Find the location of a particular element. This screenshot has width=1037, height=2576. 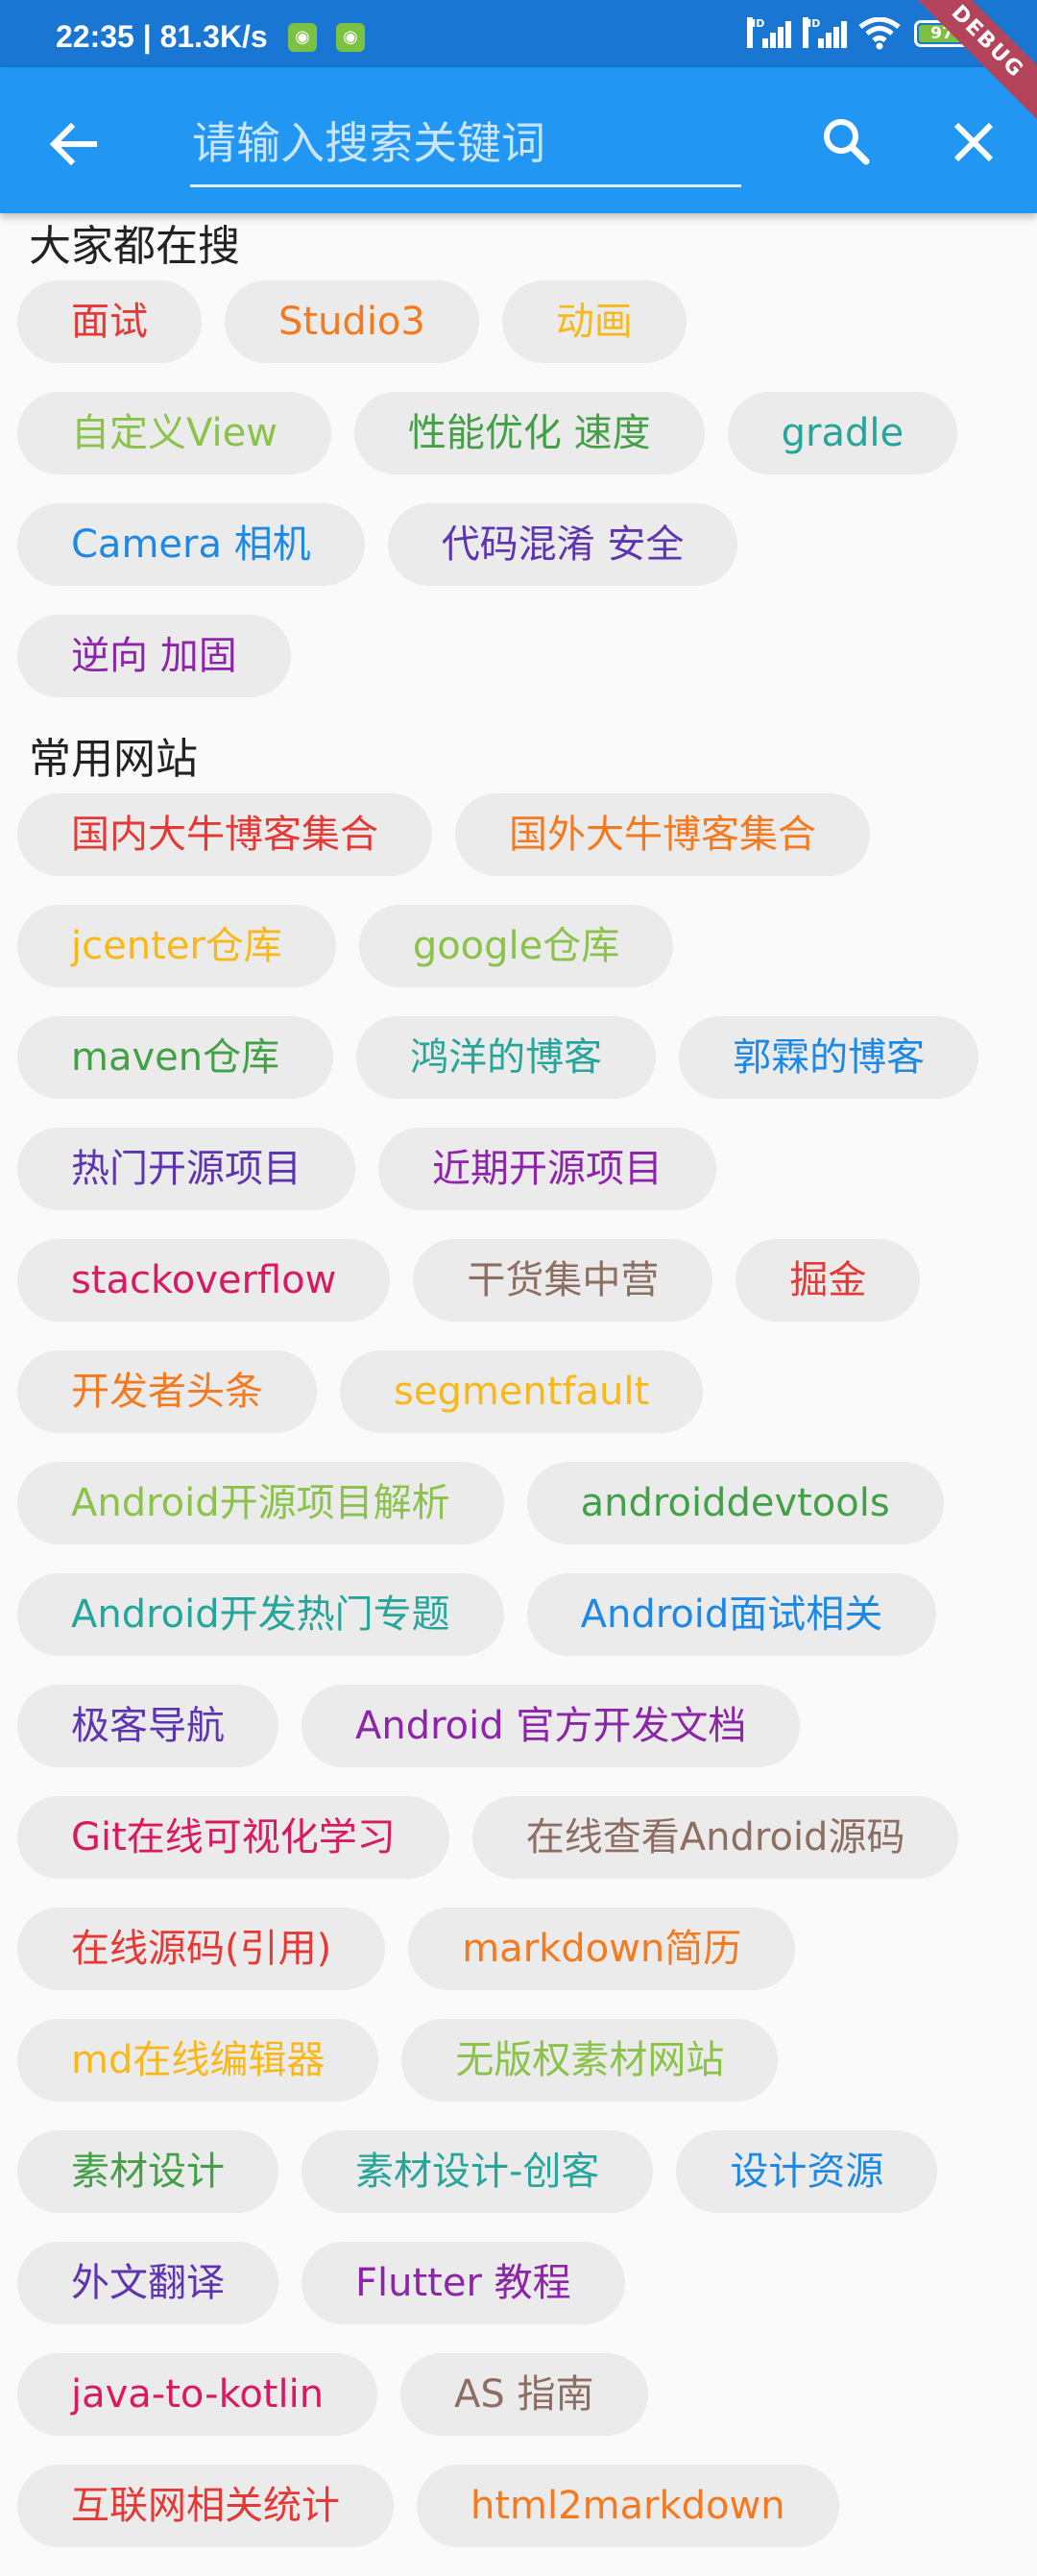

tag-chip: maven仓库 is located at coordinates (175, 1057).